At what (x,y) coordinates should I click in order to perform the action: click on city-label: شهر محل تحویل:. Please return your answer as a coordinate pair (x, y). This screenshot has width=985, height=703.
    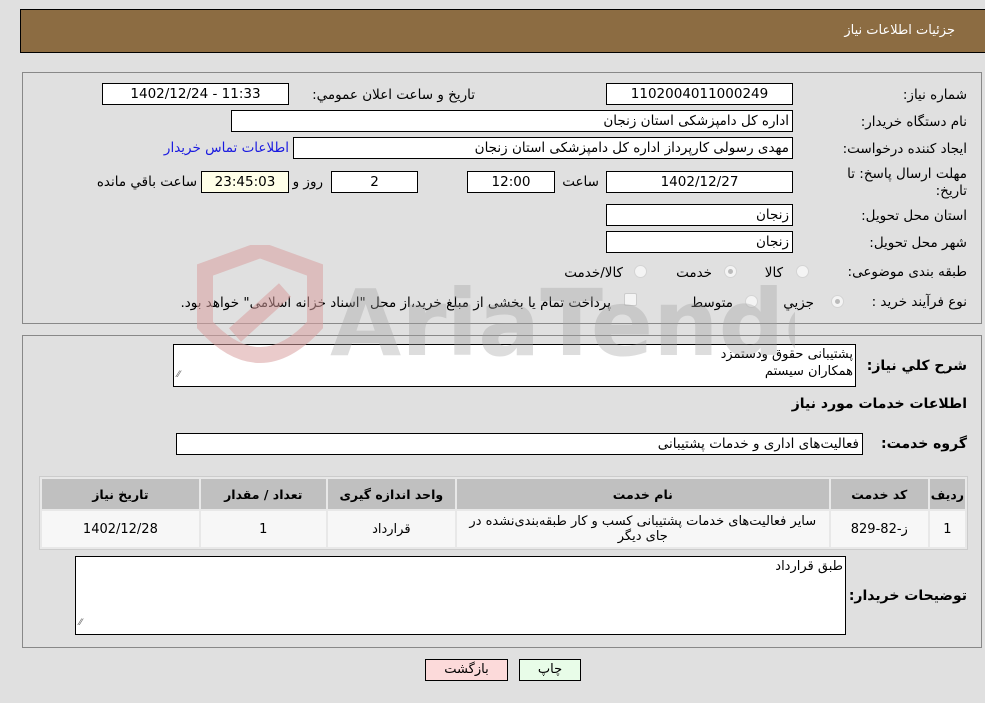
    Looking at the image, I should click on (918, 243).